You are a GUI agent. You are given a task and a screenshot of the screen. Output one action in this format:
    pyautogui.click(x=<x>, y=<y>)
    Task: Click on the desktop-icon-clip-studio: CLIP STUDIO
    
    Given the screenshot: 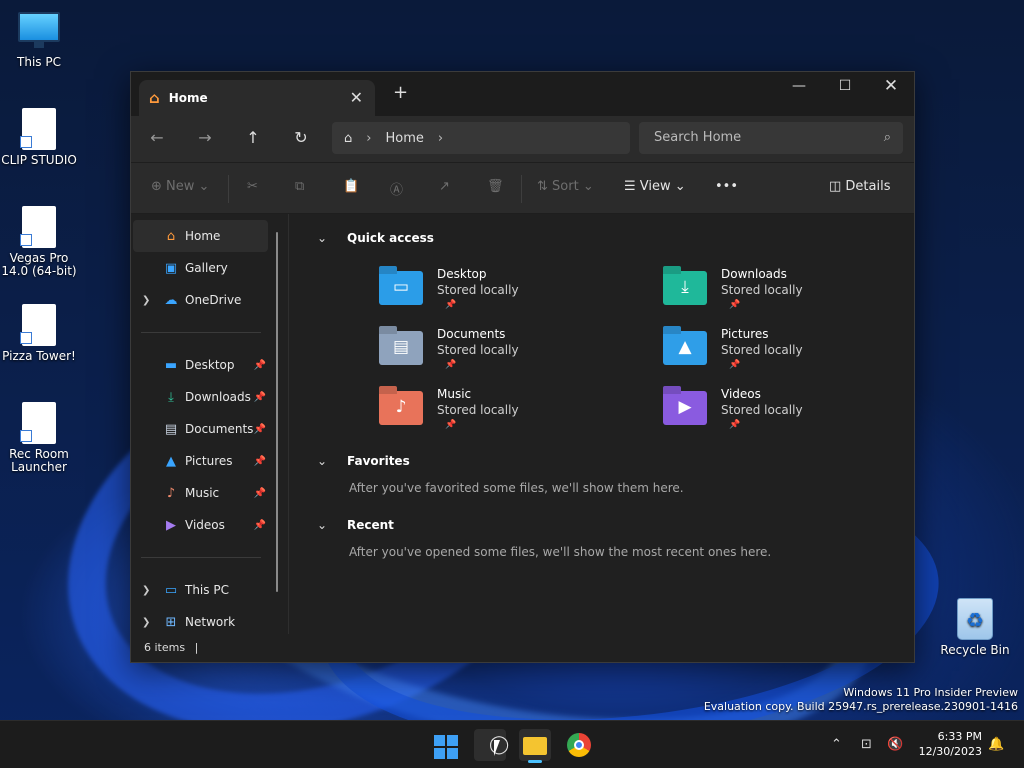 What is the action you would take?
    pyautogui.click(x=39, y=137)
    